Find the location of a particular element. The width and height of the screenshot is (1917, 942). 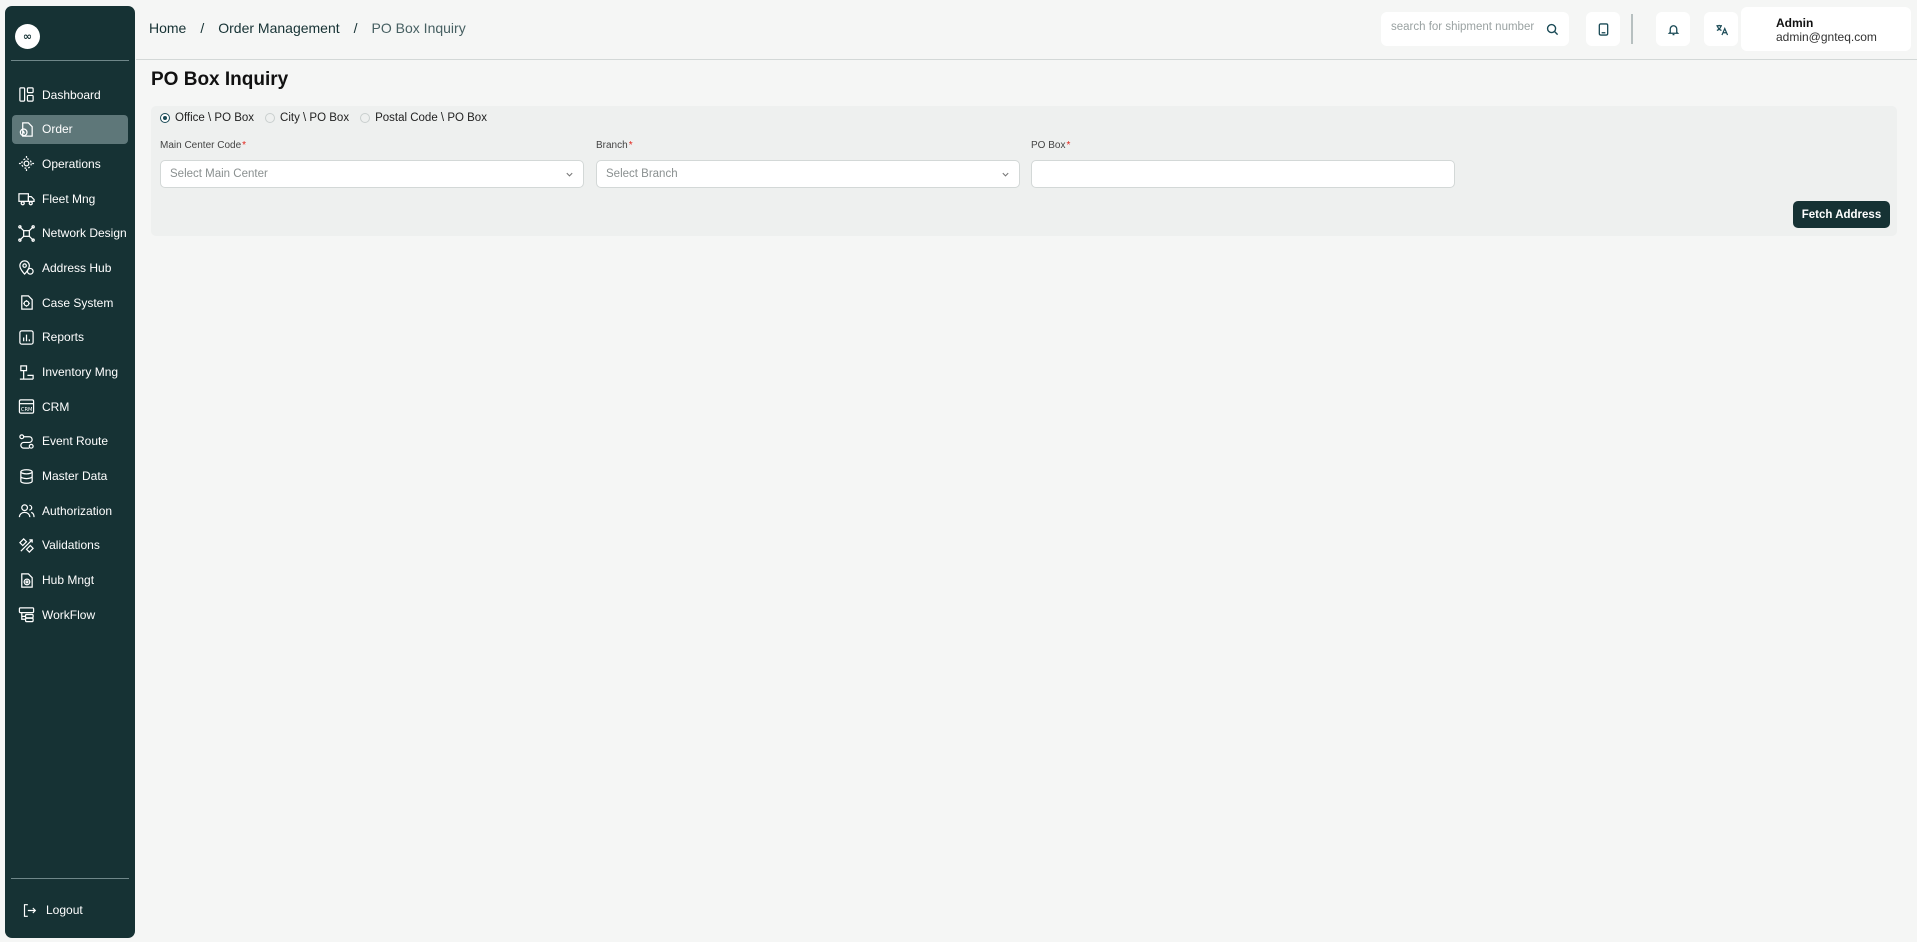

breadcrumb-order-management: Order Management is located at coordinates (278, 28).